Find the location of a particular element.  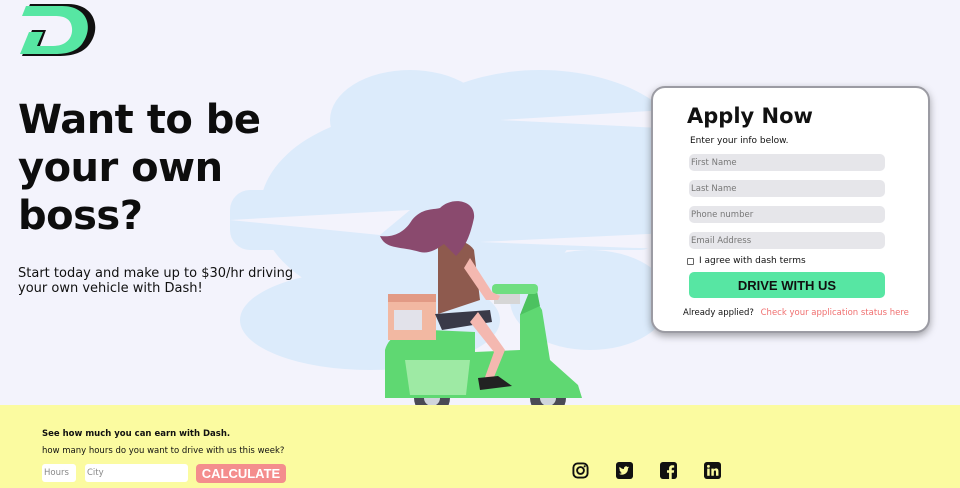

terms-row: I agree with dash terms is located at coordinates (746, 261).